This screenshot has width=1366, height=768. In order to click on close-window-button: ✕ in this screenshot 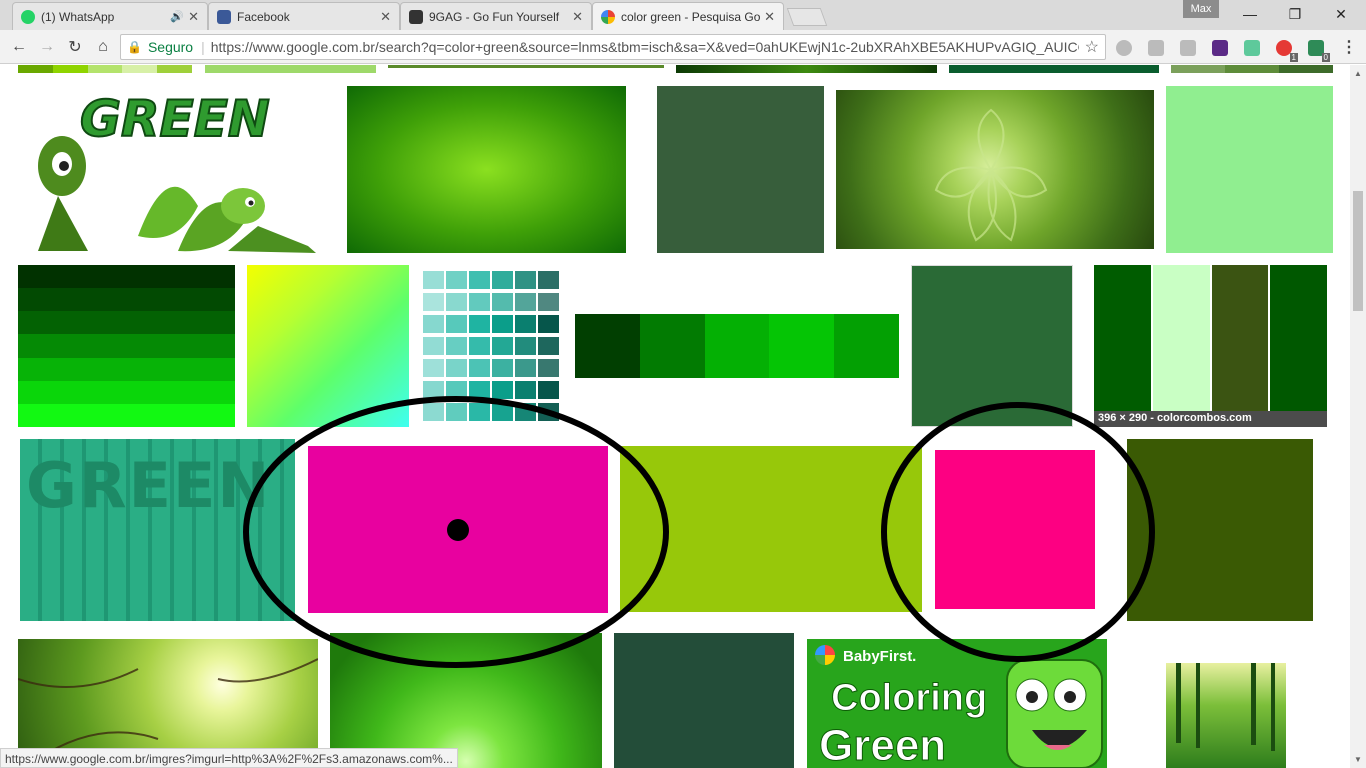, I will do `click(1341, 14)`.